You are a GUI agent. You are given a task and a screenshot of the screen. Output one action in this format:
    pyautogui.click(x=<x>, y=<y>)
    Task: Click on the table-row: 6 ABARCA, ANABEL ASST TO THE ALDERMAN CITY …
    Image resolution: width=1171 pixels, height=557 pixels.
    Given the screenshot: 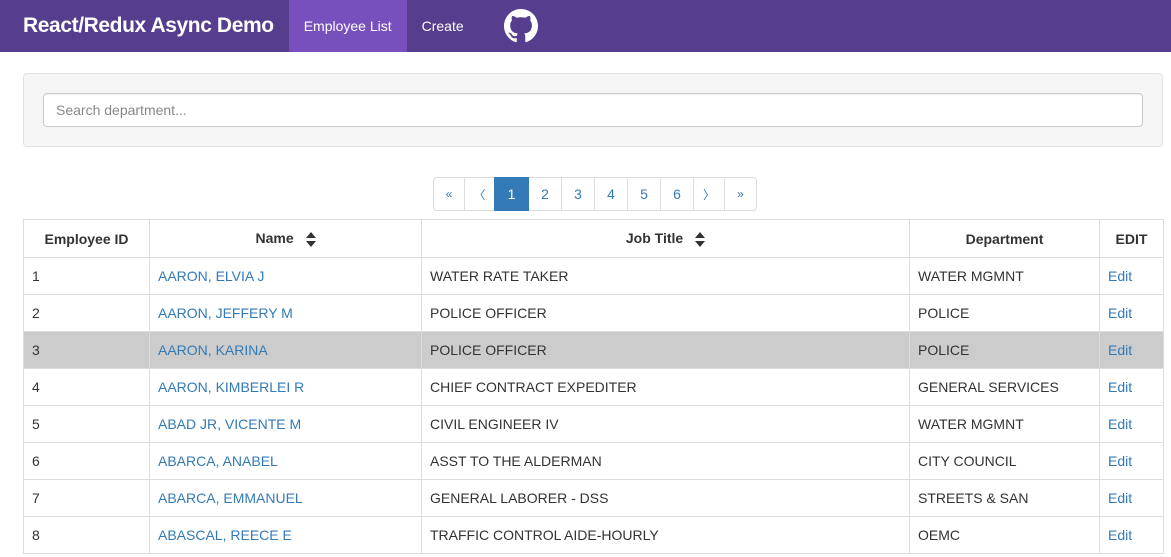 What is the action you would take?
    pyautogui.click(x=593, y=461)
    